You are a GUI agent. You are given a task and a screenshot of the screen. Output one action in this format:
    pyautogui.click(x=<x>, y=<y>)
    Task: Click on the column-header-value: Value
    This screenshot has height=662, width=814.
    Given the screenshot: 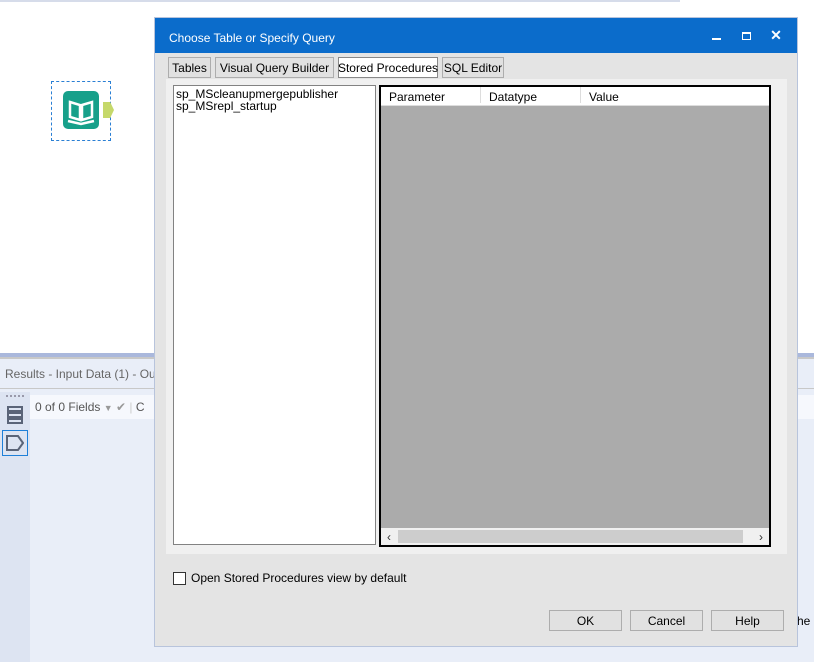 What is the action you would take?
    pyautogui.click(x=675, y=95)
    